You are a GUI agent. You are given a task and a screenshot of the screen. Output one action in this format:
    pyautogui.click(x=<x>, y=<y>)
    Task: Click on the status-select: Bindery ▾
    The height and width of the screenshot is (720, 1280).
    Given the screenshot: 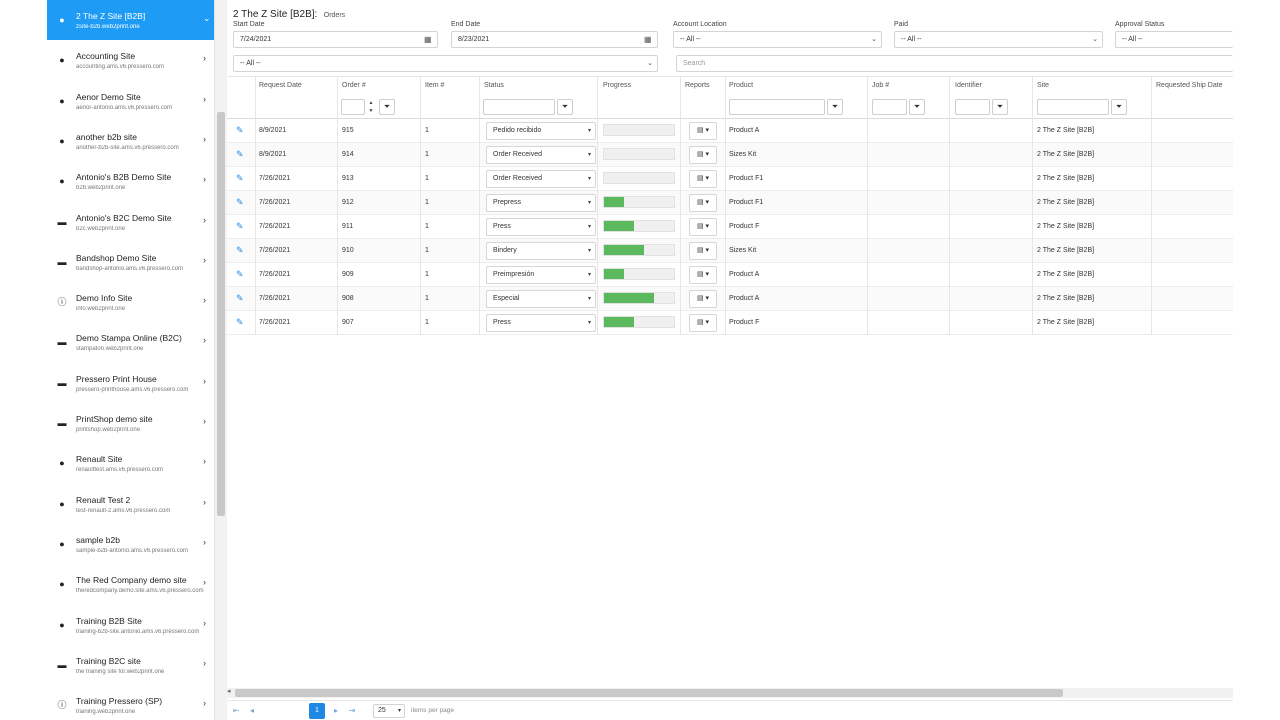 What is the action you would take?
    pyautogui.click(x=541, y=251)
    